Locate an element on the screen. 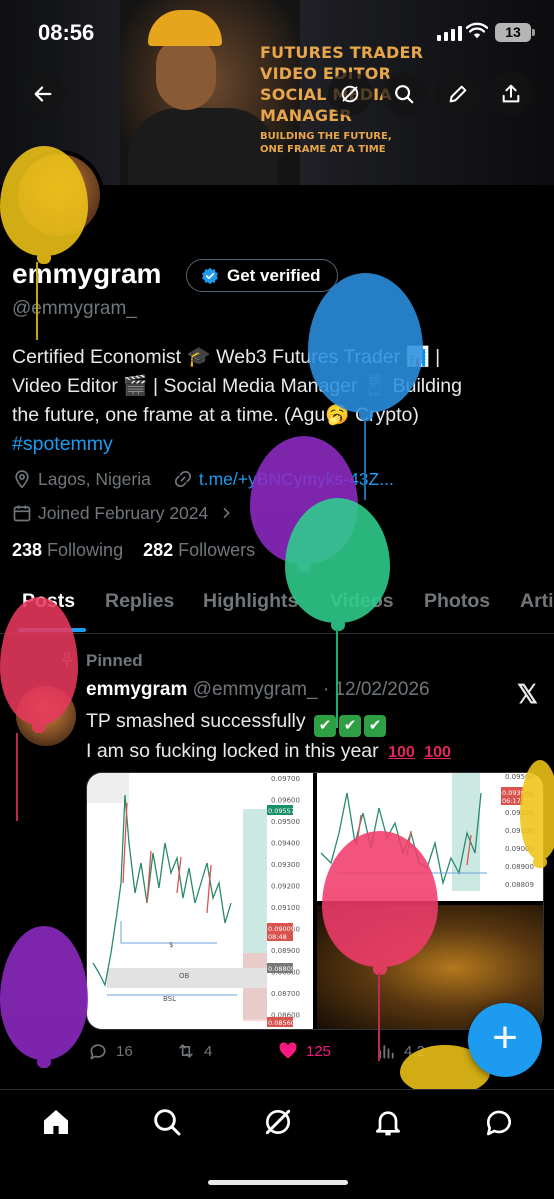  followers-count: 282 is located at coordinates (158, 550).